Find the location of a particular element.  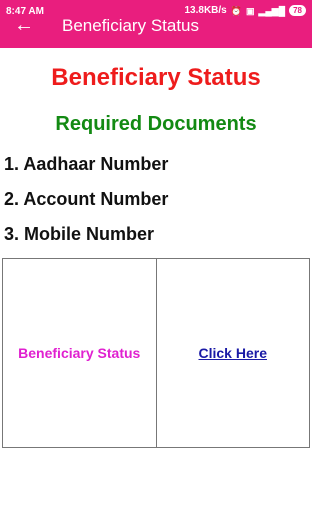

list-item: 1. Aadhaar Number is located at coordinates (86, 164).